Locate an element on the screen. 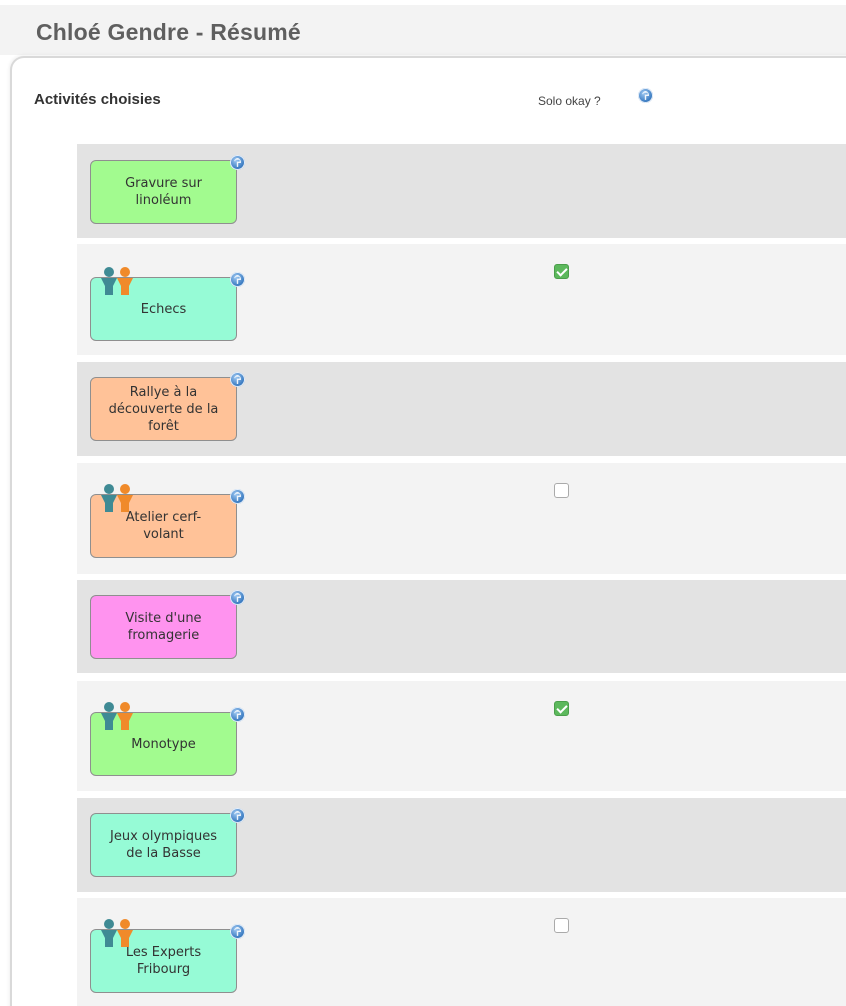 This screenshot has height=1006, width=846. activity-row: Visite d'une fromagerie is located at coordinates (461, 626).